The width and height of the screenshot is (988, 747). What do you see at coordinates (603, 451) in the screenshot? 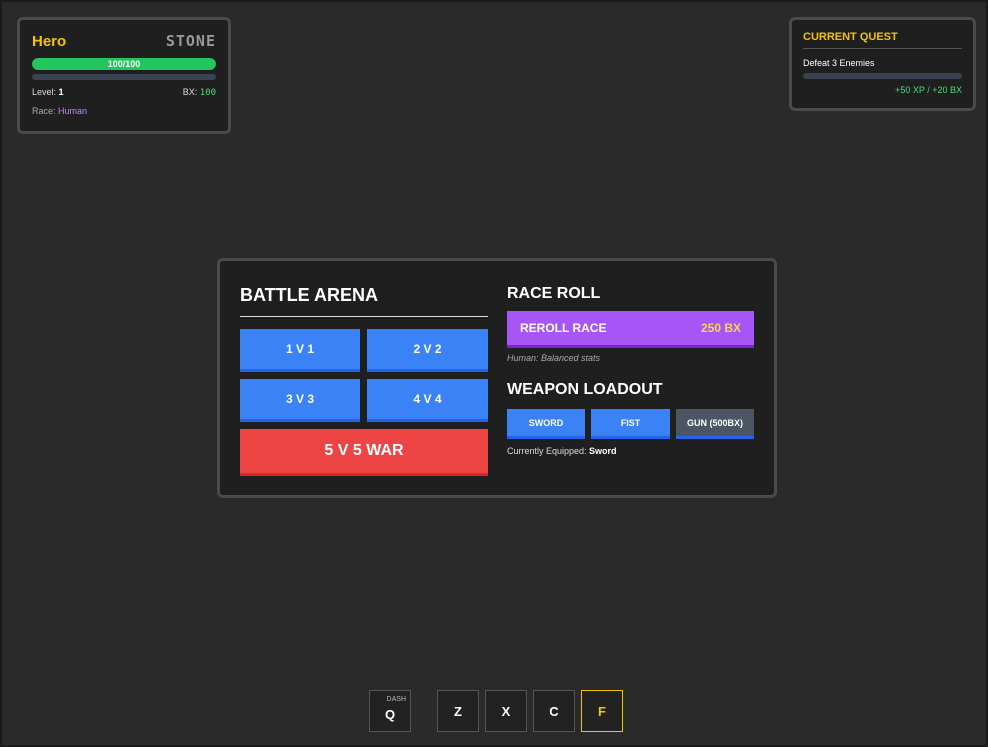
I see `equipped-value: Sword` at bounding box center [603, 451].